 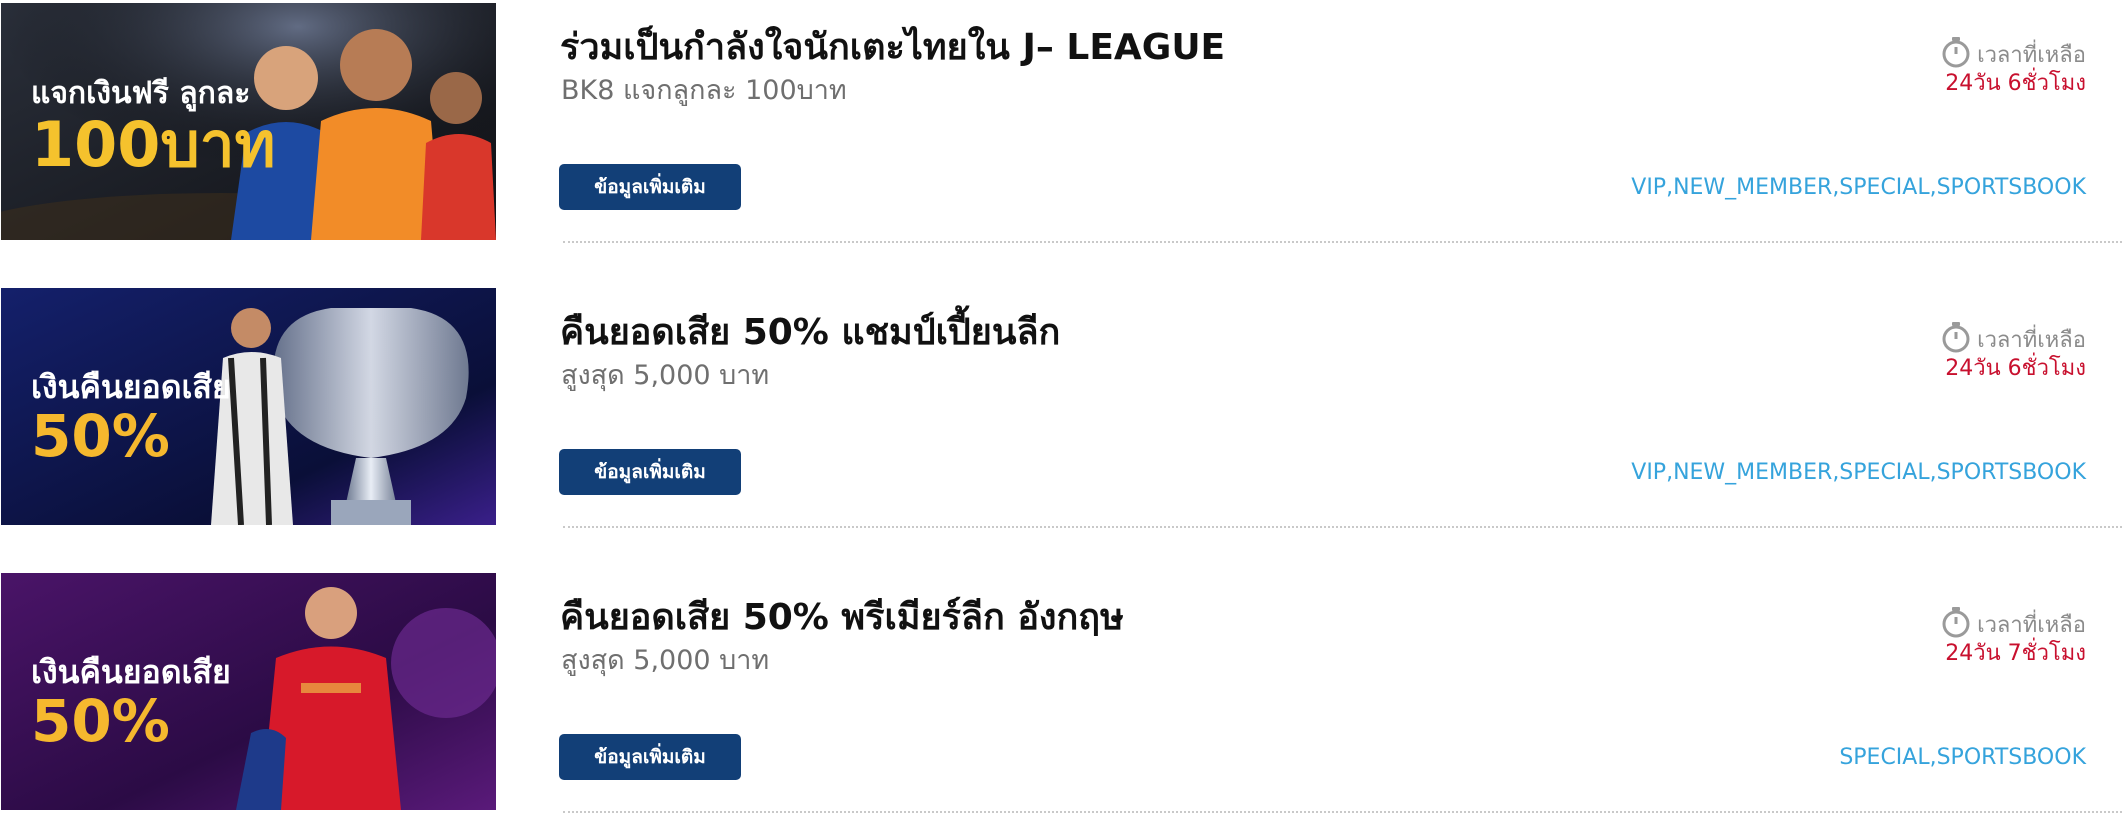 What do you see at coordinates (153, 144) in the screenshot?
I see `banner-line2: 100บาท` at bounding box center [153, 144].